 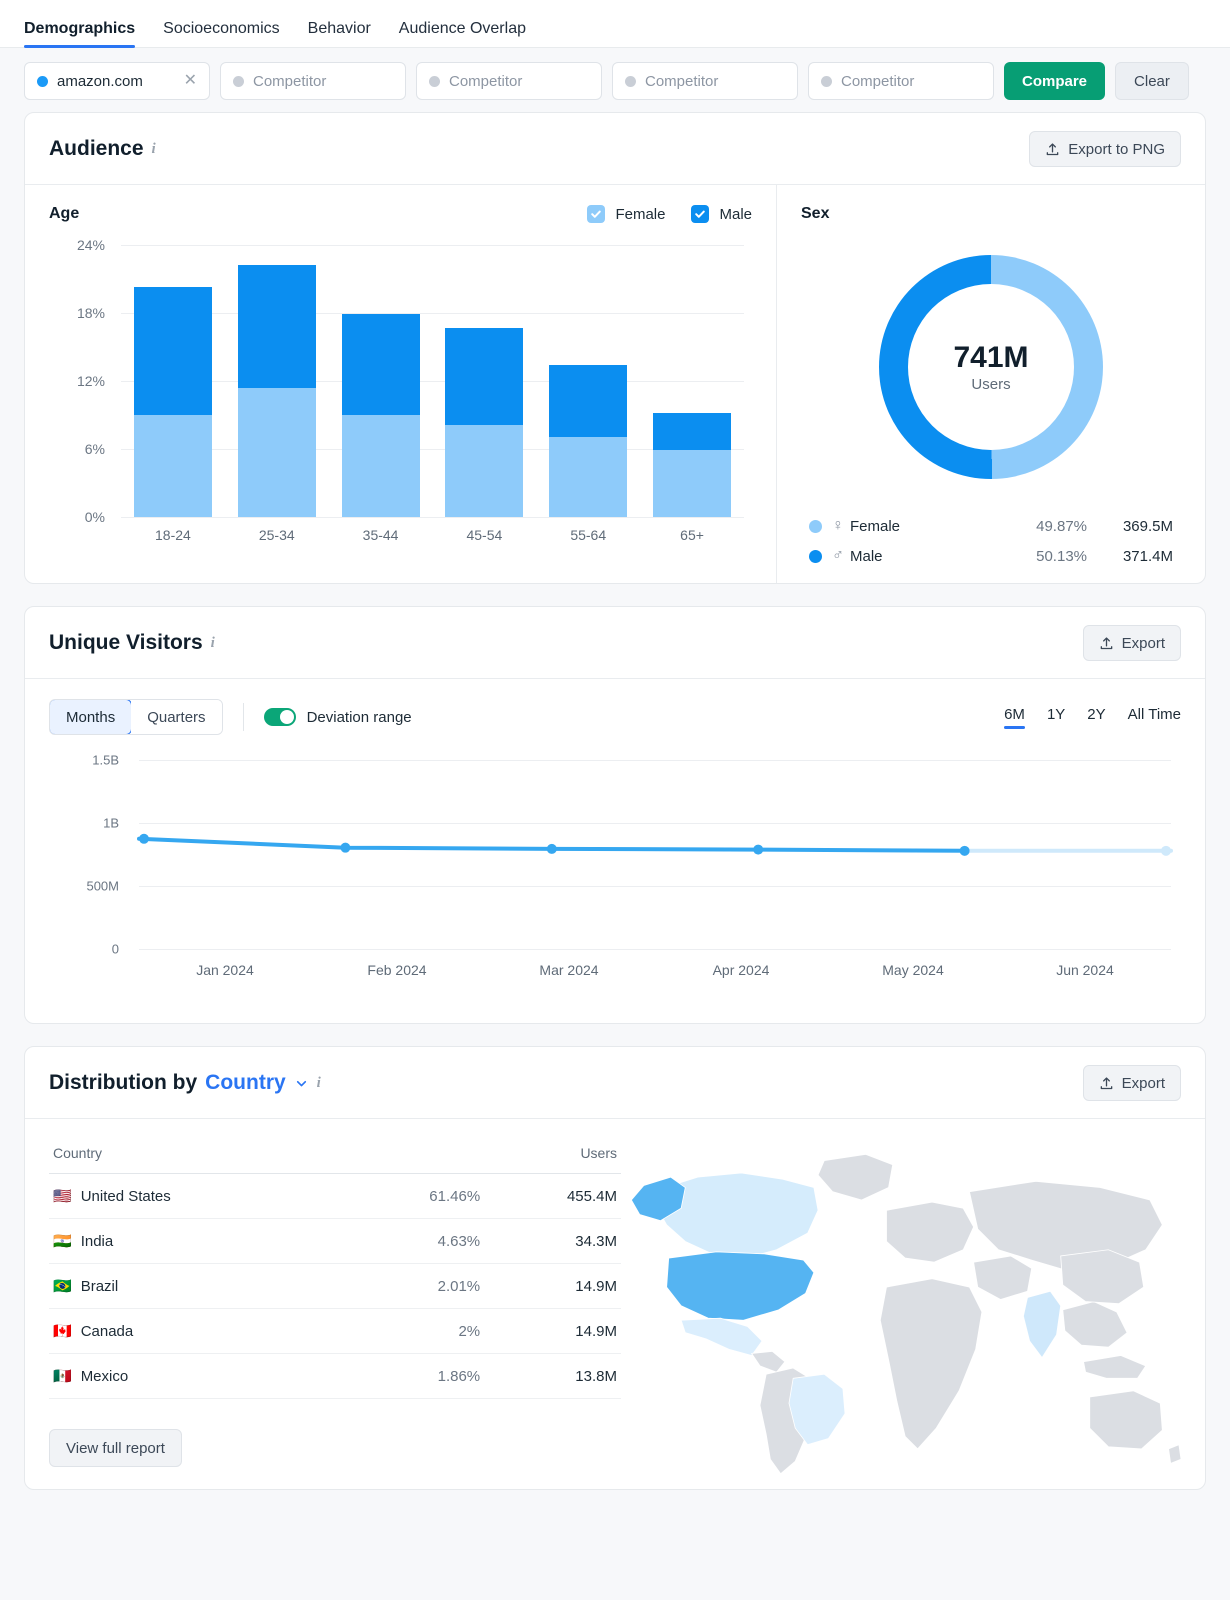 What do you see at coordinates (415, 1376) in the screenshot?
I see `cell-percent: 1.86%` at bounding box center [415, 1376].